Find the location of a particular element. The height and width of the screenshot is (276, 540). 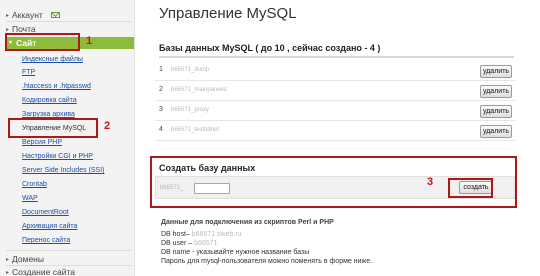

sidebar-link-ftp: FTP is located at coordinates (28, 72).